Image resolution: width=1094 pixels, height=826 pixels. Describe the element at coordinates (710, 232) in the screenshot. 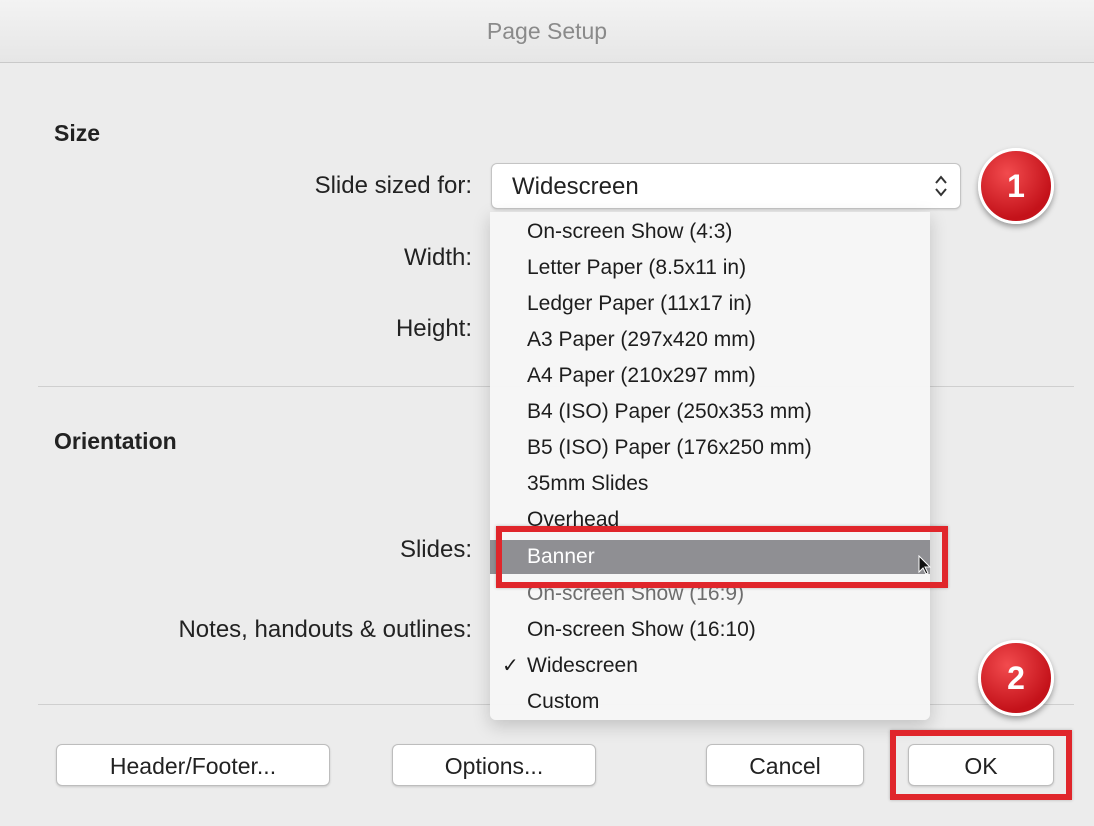

I see `menu-item-onscreen-4-3: On-screen Show (4:3)` at that location.